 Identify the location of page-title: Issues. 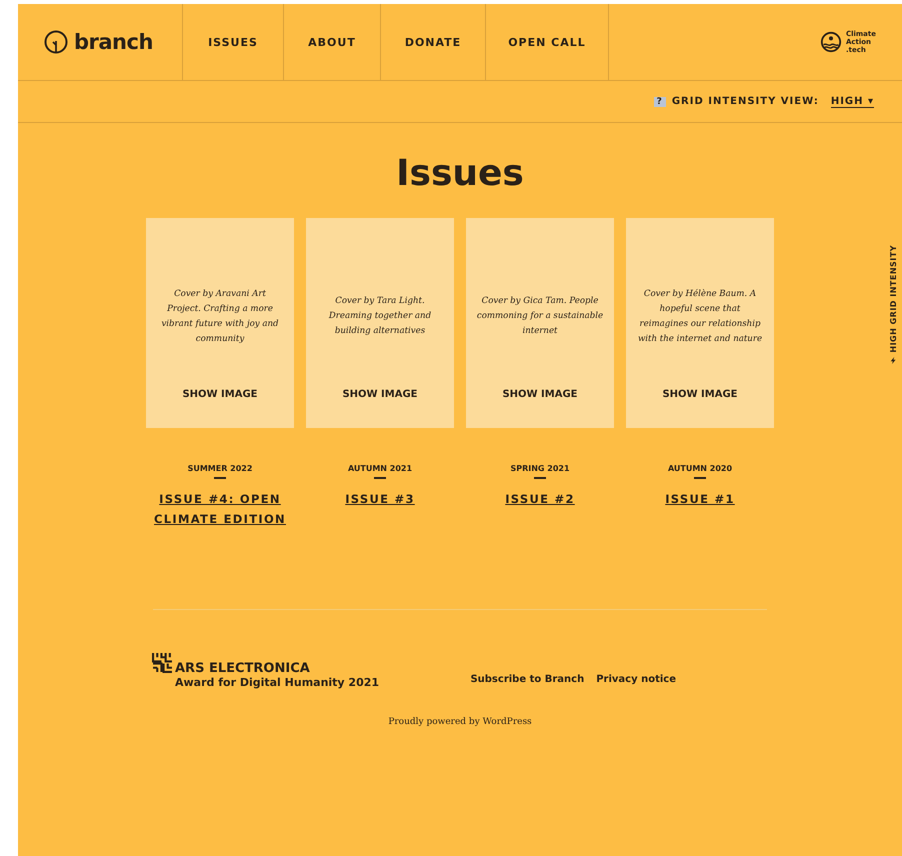
(460, 173).